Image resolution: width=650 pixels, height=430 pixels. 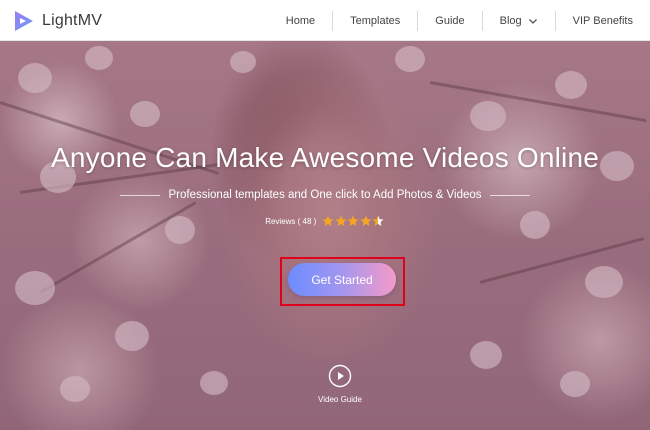 I want to click on nav-item-vip-benefits: VIP Benefits, so click(x=603, y=20).